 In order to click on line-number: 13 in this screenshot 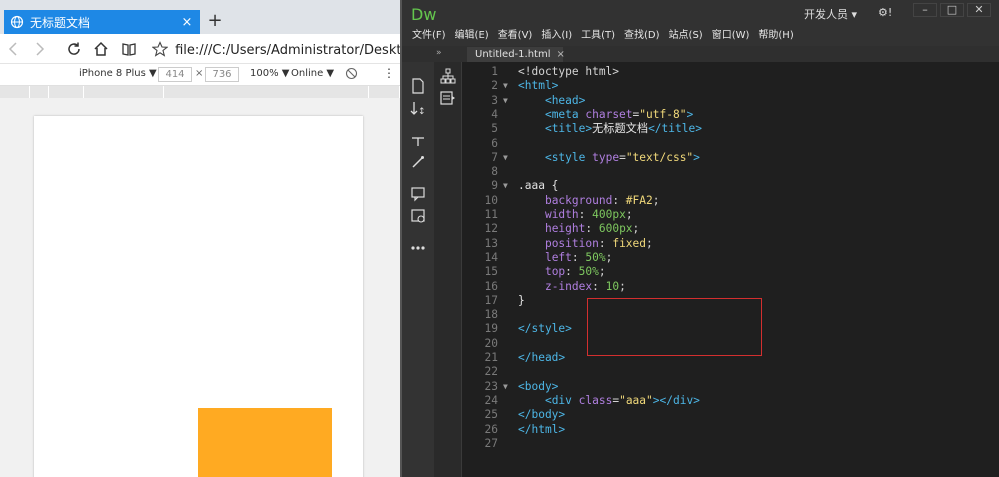, I will do `click(491, 243)`.